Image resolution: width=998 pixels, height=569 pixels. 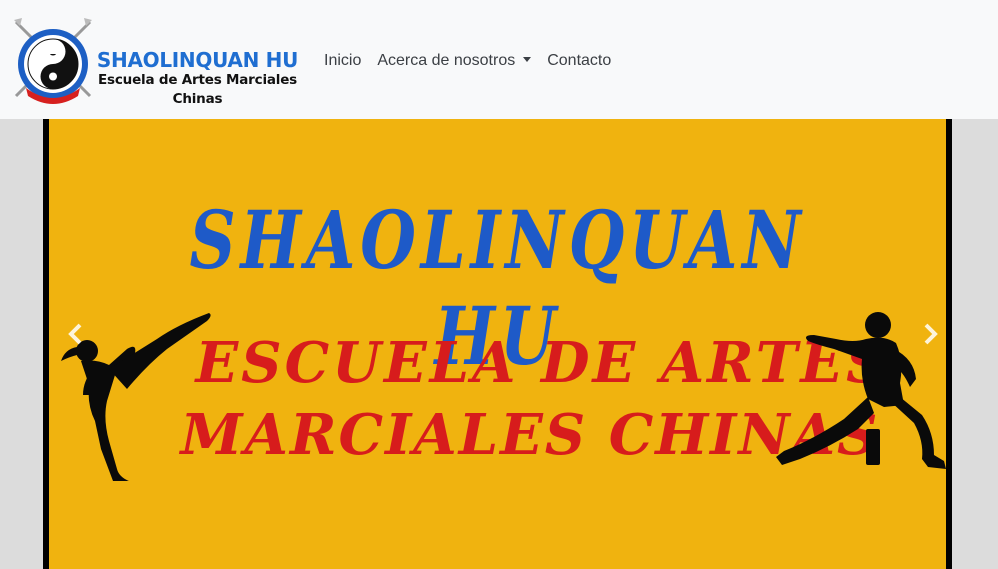 What do you see at coordinates (53, 60) in the screenshot?
I see `yin-yang-logo-icon` at bounding box center [53, 60].